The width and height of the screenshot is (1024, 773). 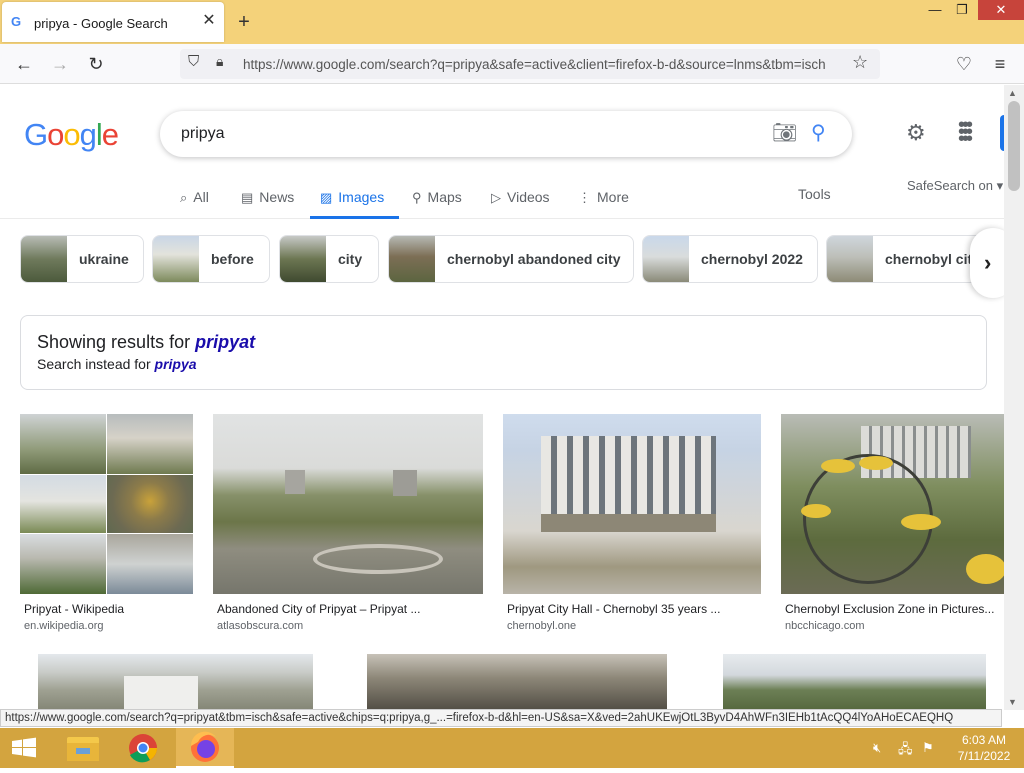 What do you see at coordinates (36, 134) in the screenshot?
I see `logo-letter: G` at bounding box center [36, 134].